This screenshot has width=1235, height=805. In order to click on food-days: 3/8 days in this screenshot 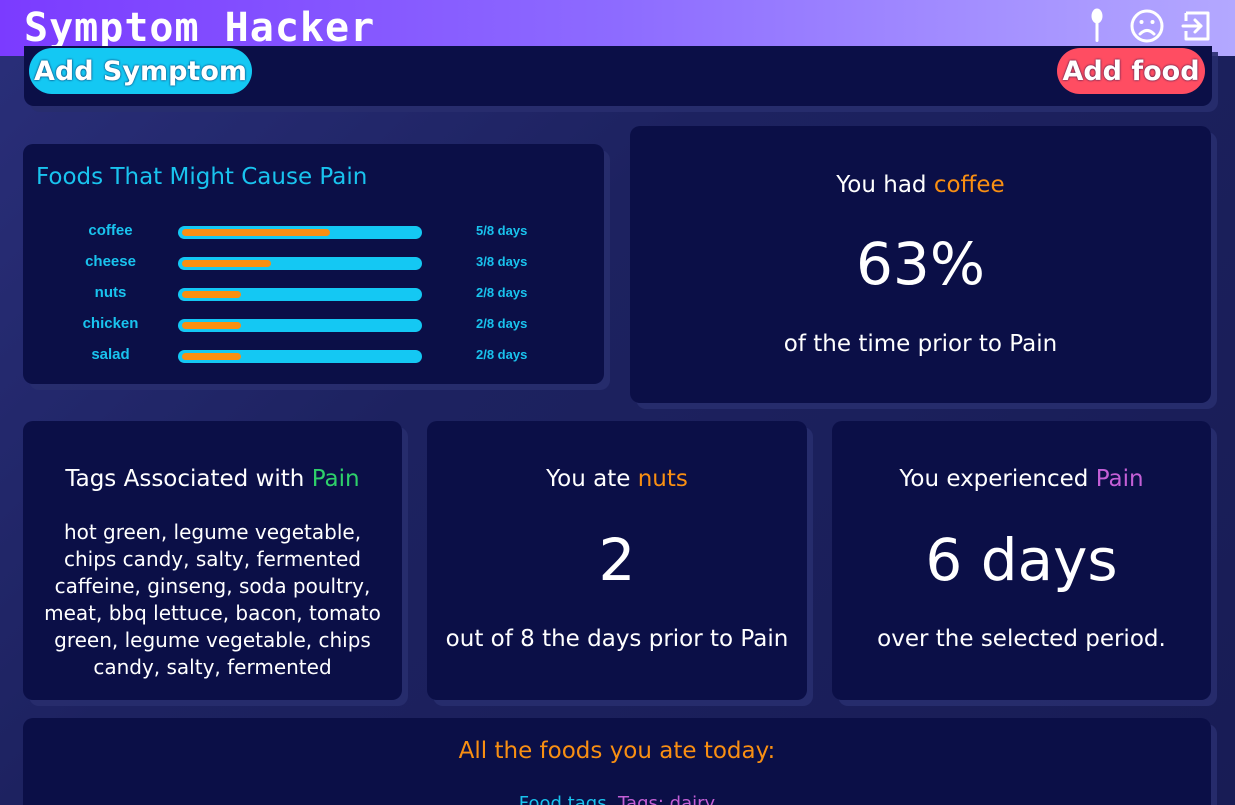, I will do `click(502, 261)`.